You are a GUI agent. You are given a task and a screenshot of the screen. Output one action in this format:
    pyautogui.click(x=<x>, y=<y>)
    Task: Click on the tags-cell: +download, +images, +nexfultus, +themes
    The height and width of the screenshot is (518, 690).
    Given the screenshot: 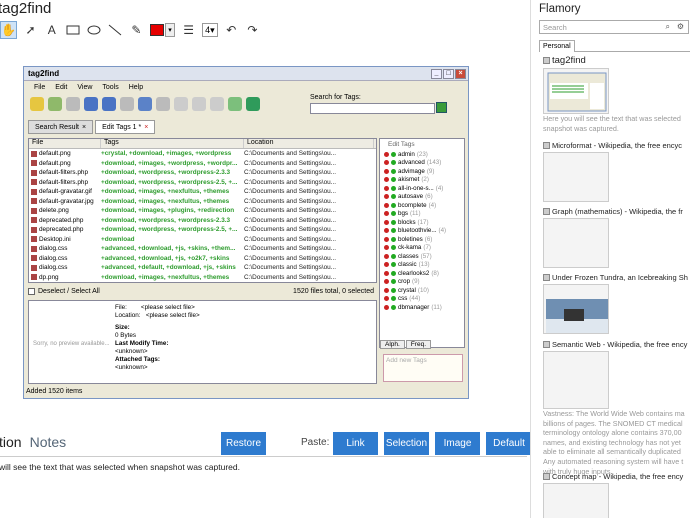 What is the action you would take?
    pyautogui.click(x=165, y=277)
    